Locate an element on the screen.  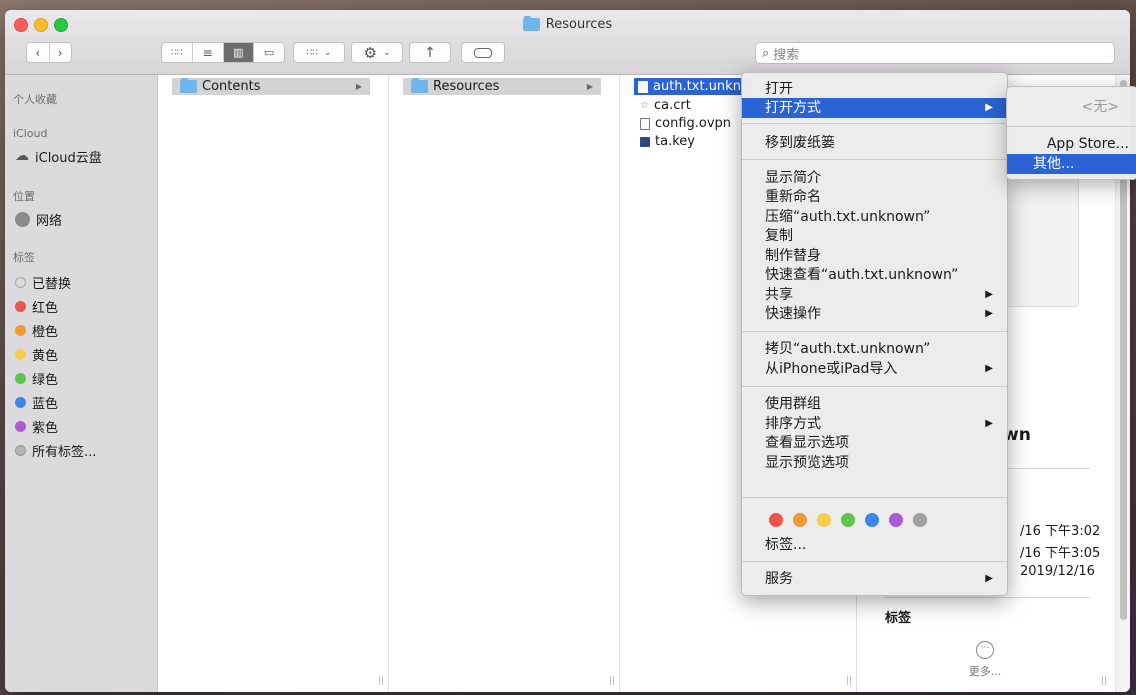
menu-item-open: 打开 is located at coordinates (874, 89).